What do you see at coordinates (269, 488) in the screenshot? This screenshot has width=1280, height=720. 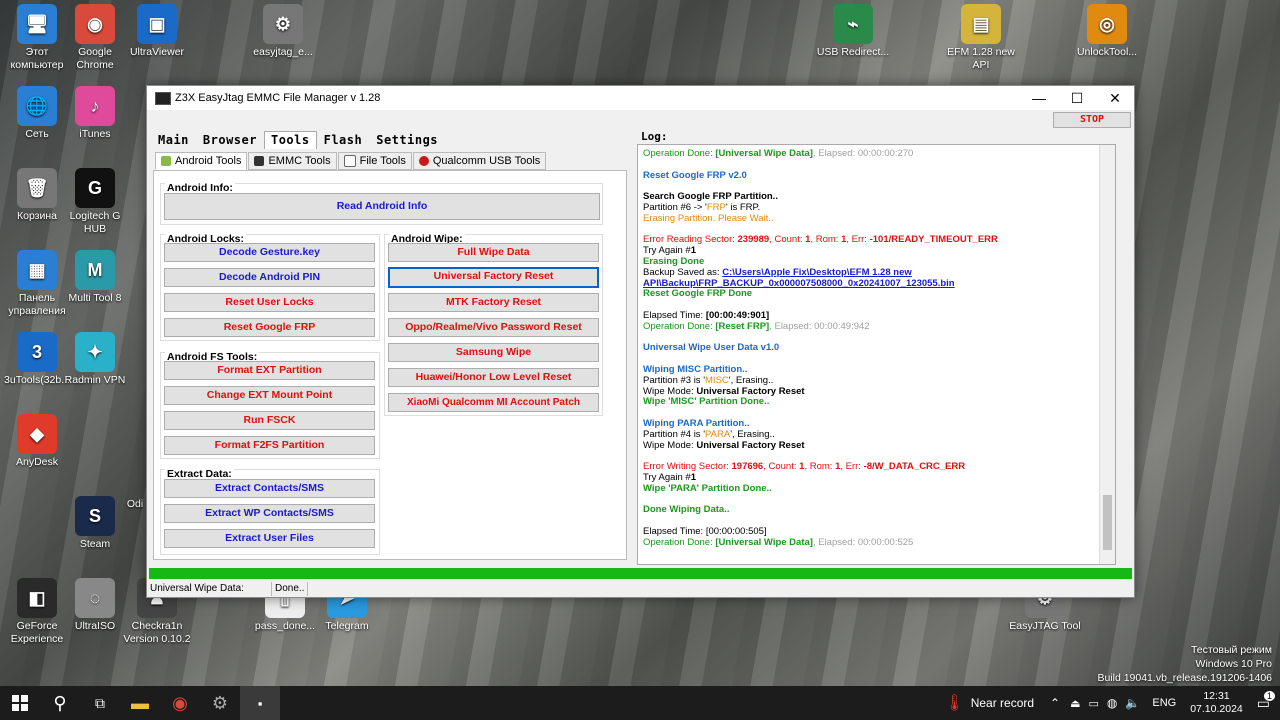 I see `extract-contacts-button: Extract Contacts/SMS` at bounding box center [269, 488].